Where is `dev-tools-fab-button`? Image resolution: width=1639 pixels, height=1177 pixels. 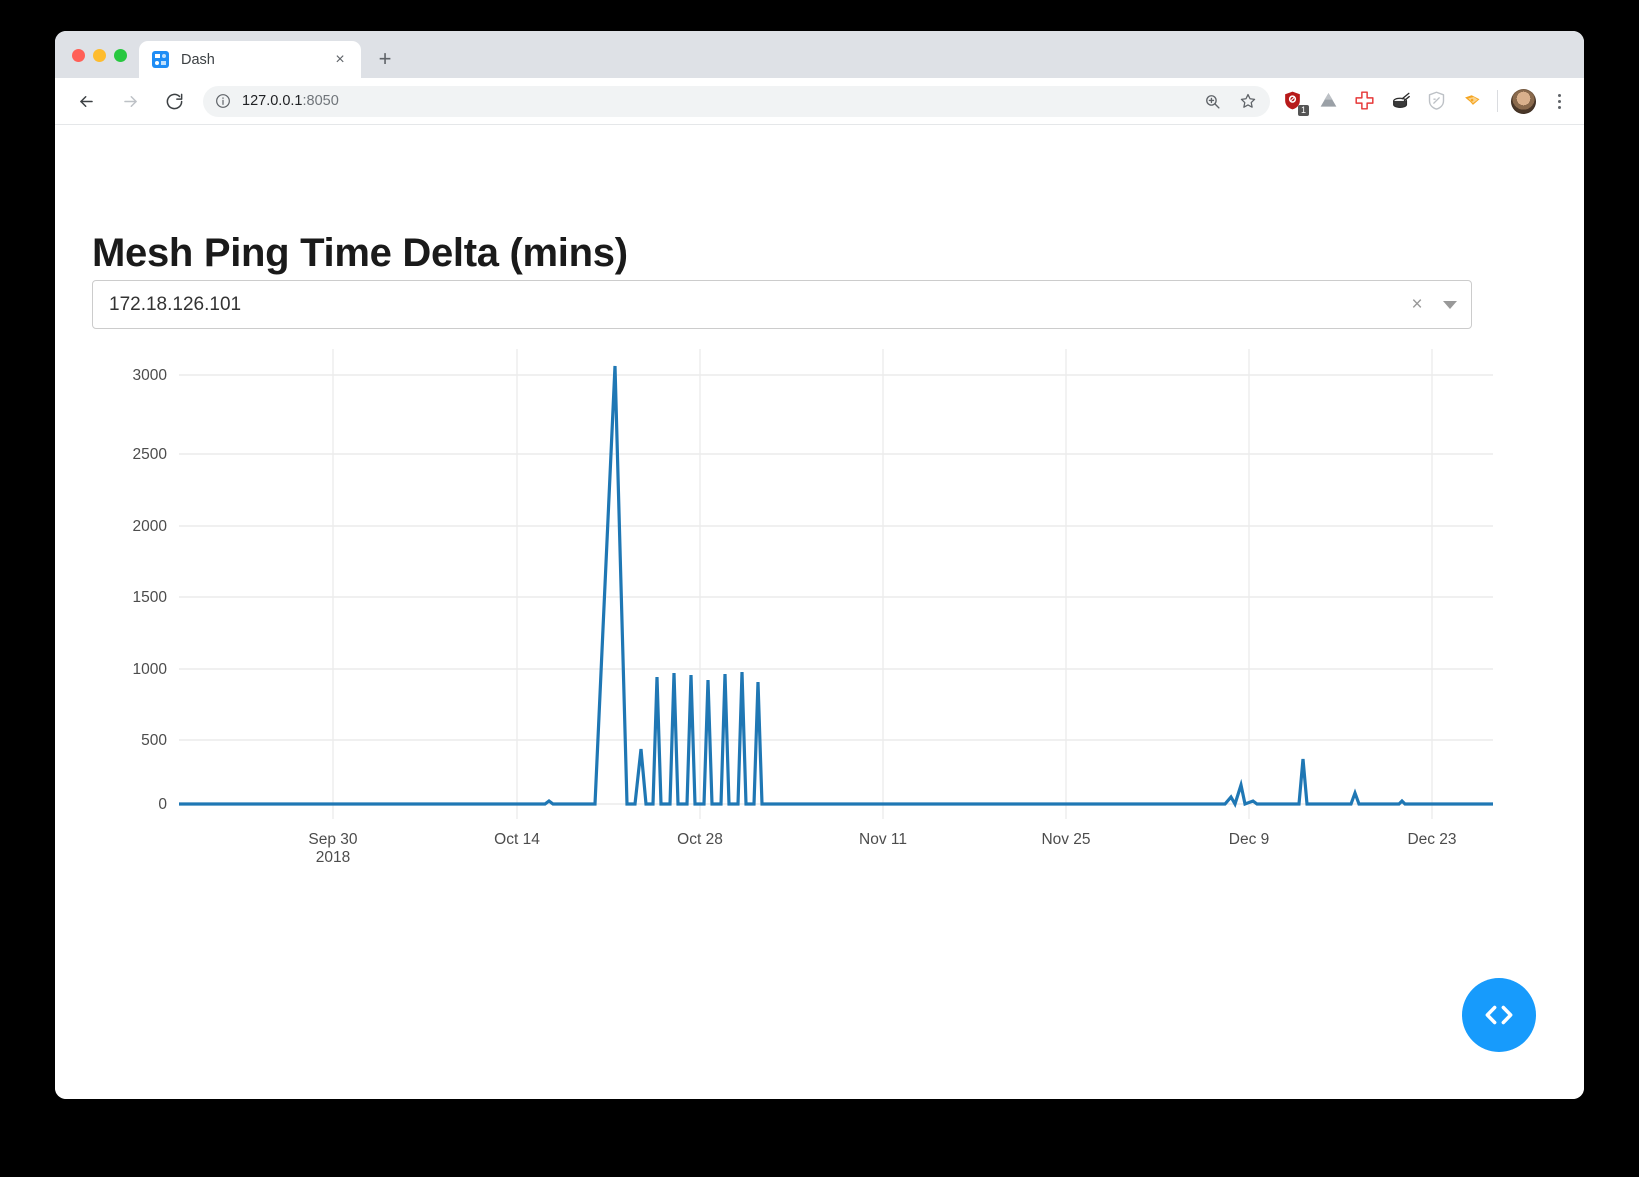
dev-tools-fab-button is located at coordinates (1499, 1015).